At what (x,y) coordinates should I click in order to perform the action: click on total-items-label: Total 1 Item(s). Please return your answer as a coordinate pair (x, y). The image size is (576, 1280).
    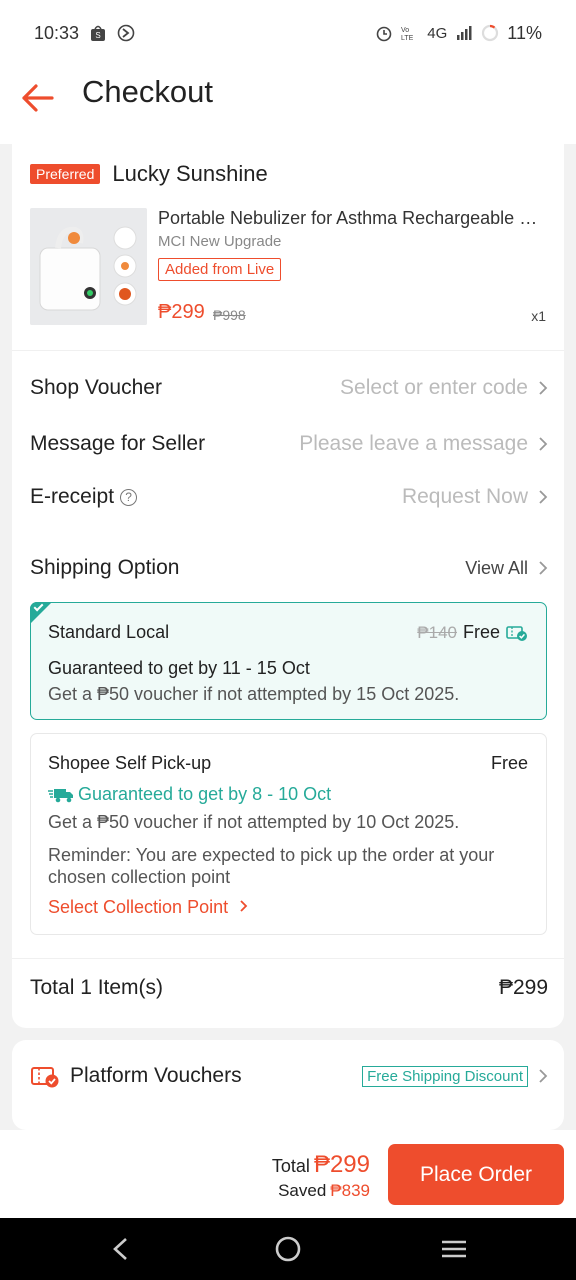
    Looking at the image, I should click on (97, 987).